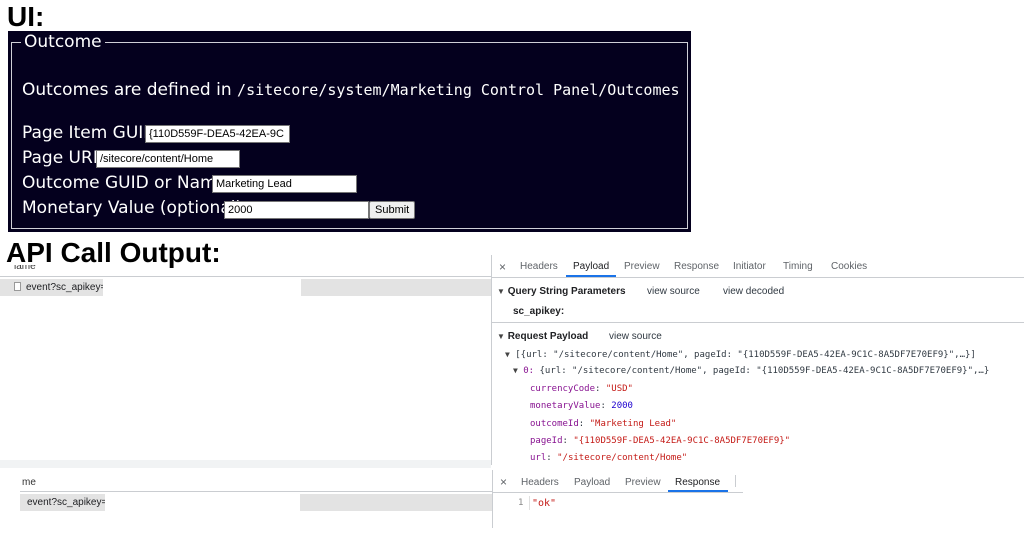 Image resolution: width=1024 pixels, height=543 pixels. What do you see at coordinates (749, 266) in the screenshot?
I see `tab-initiator: Initiator` at bounding box center [749, 266].